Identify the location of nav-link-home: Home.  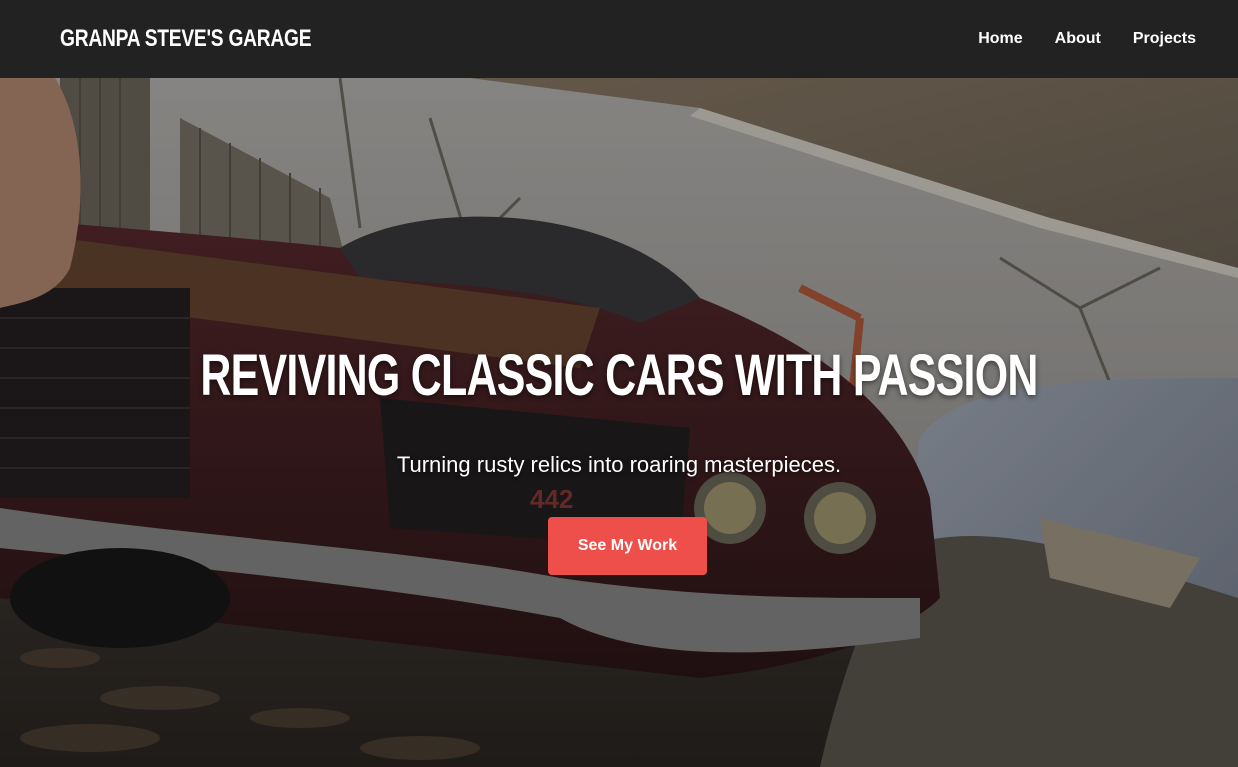
(1000, 39).